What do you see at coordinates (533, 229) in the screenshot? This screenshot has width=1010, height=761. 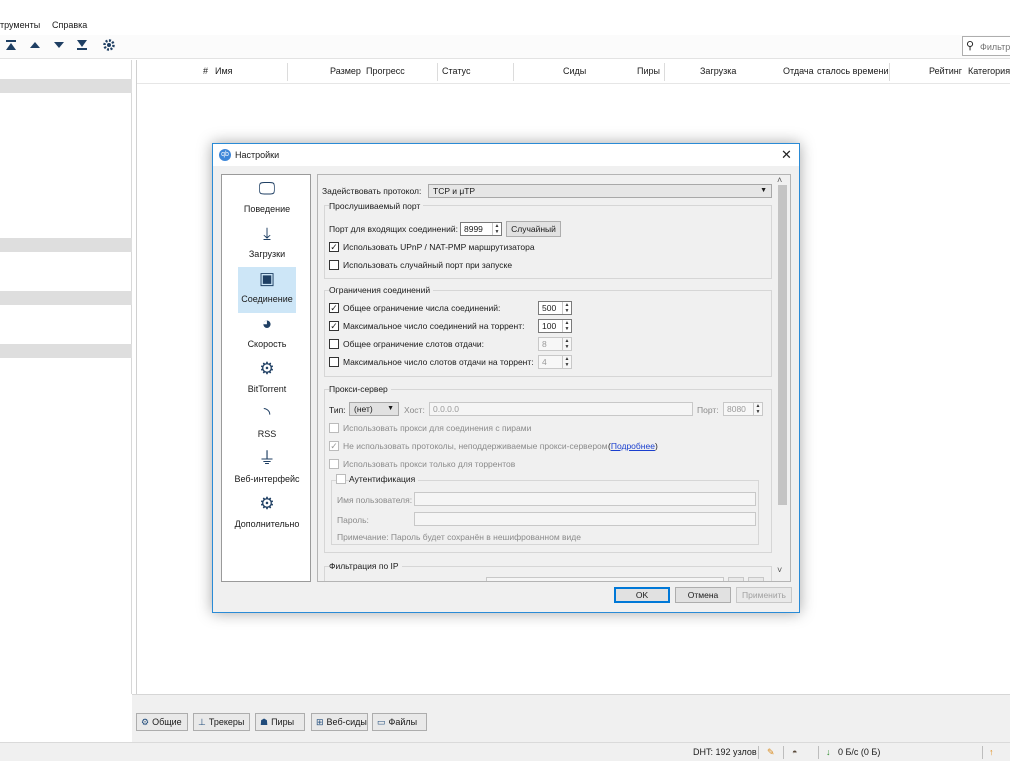 I see `random-port-button: Случайный` at bounding box center [533, 229].